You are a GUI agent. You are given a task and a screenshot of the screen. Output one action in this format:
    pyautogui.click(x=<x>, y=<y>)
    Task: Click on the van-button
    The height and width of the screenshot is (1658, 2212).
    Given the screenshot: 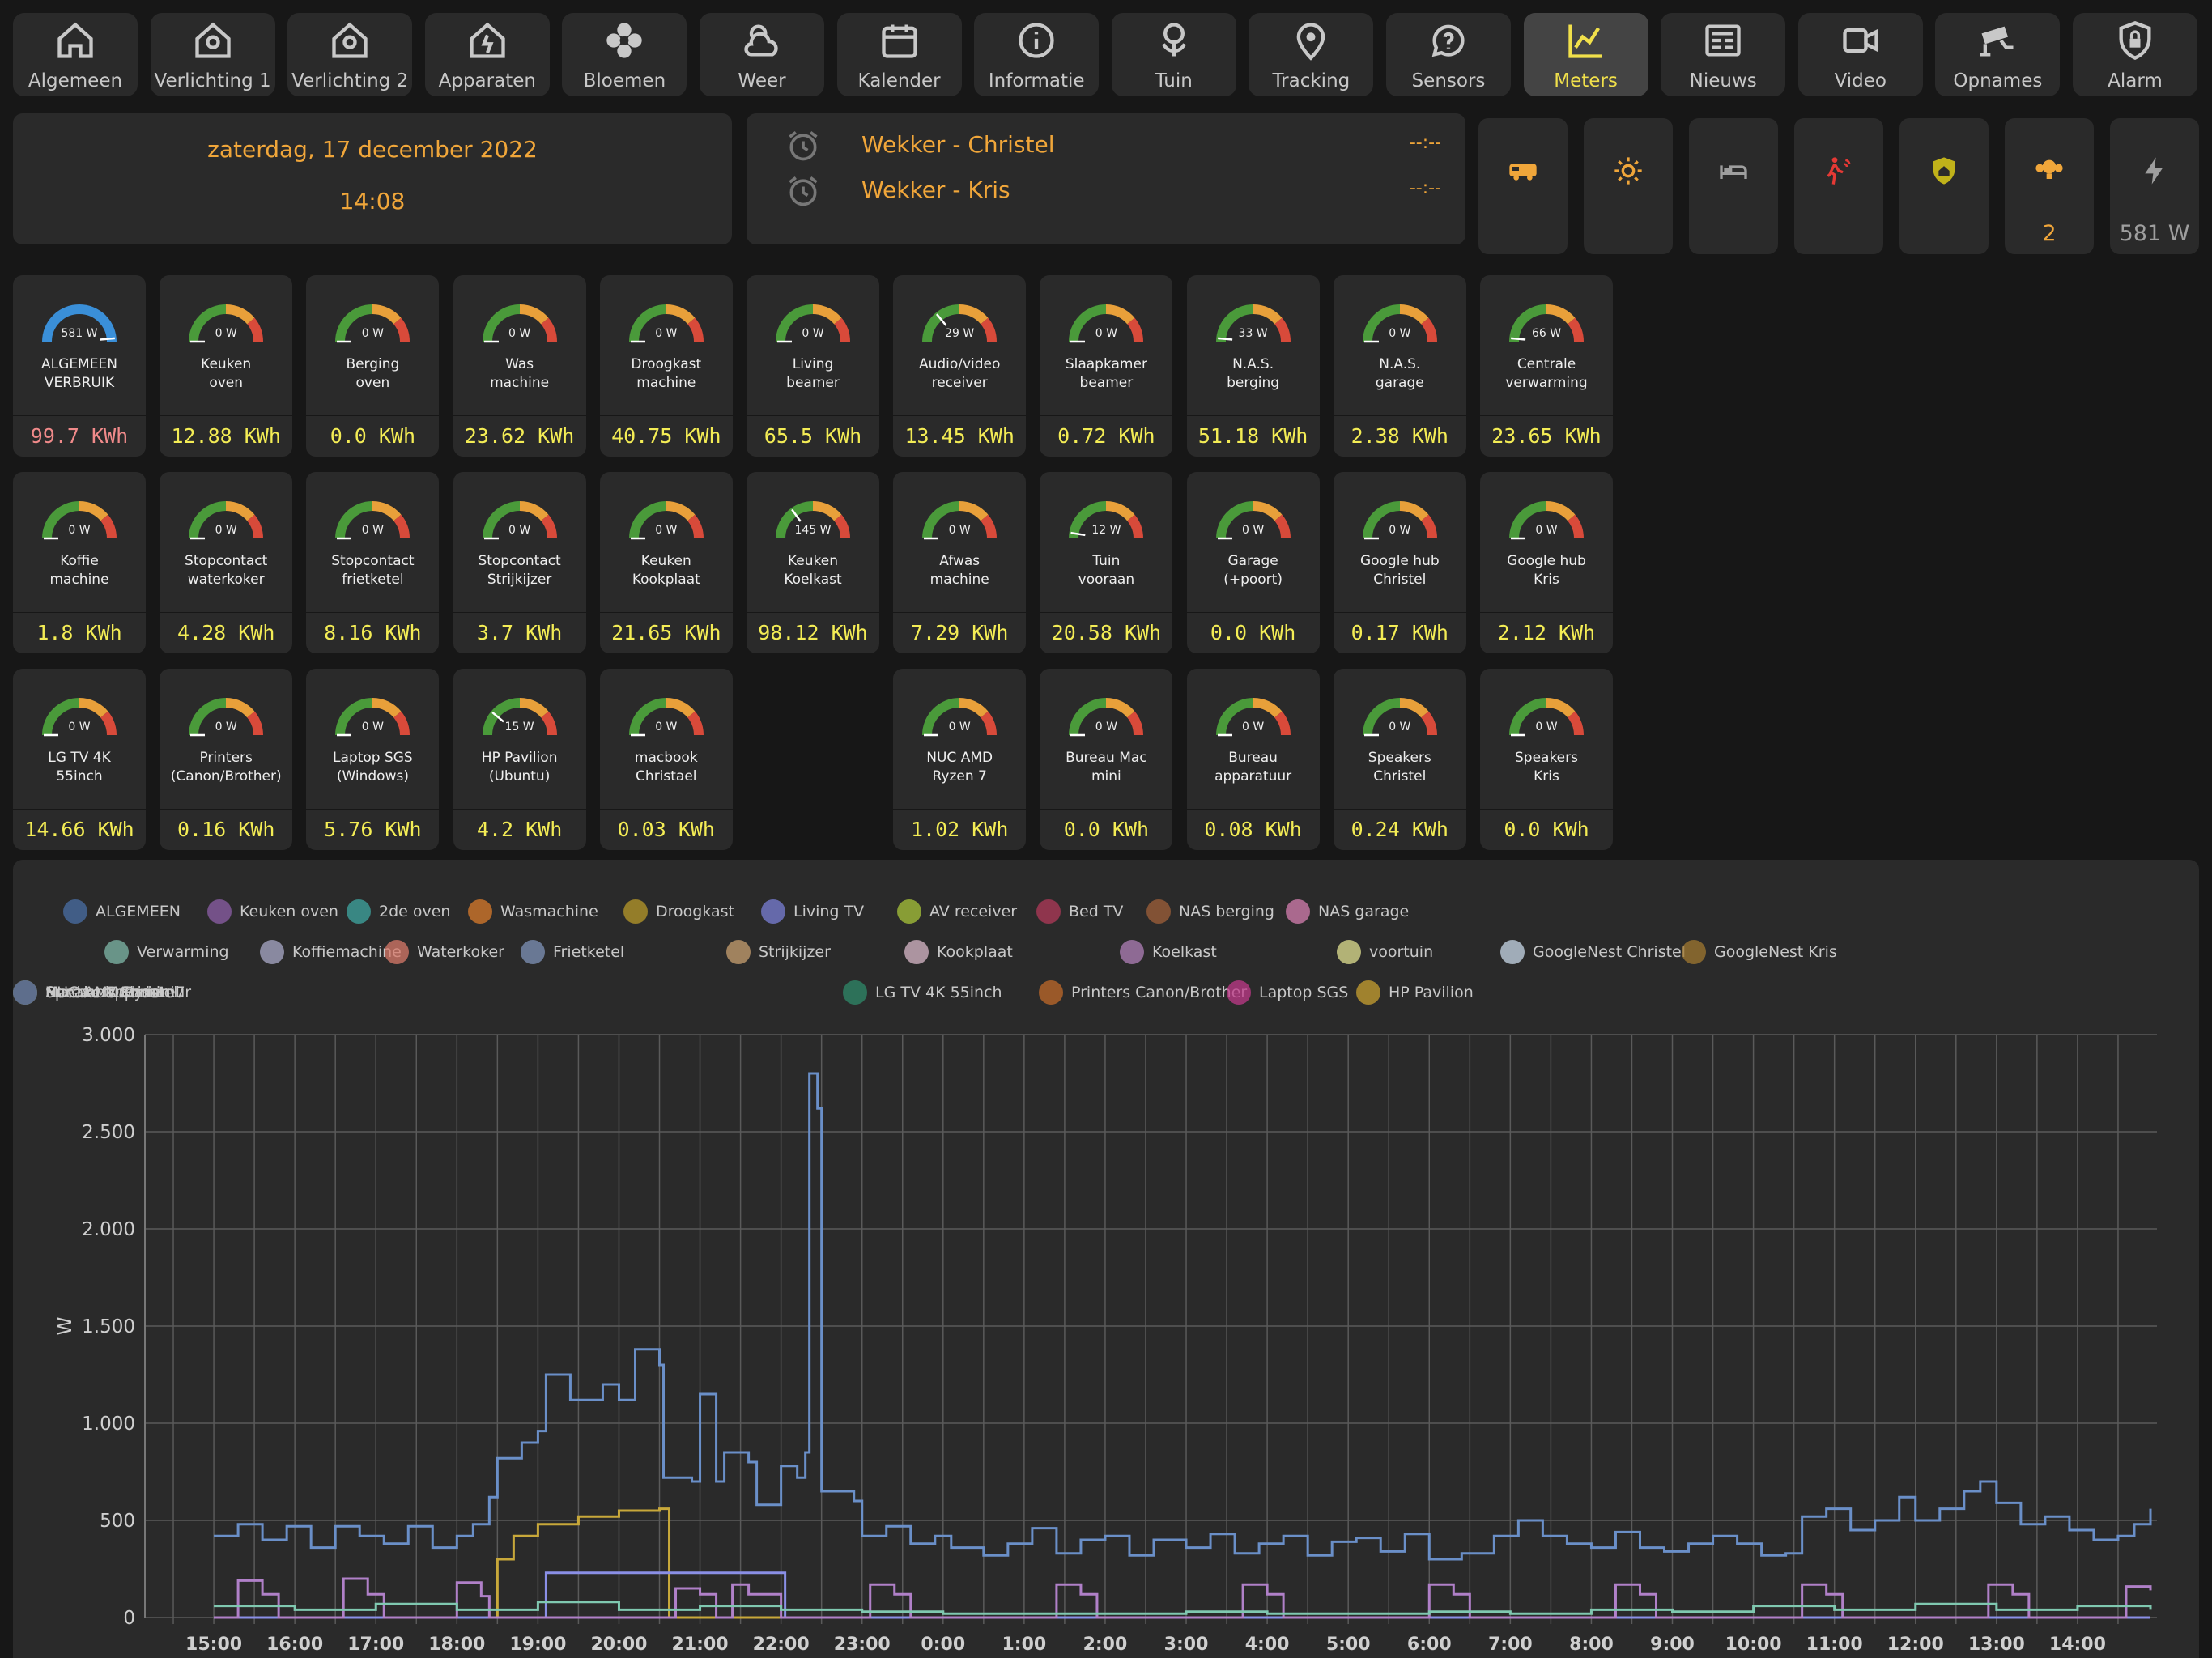 What is the action you would take?
    pyautogui.click(x=1523, y=186)
    